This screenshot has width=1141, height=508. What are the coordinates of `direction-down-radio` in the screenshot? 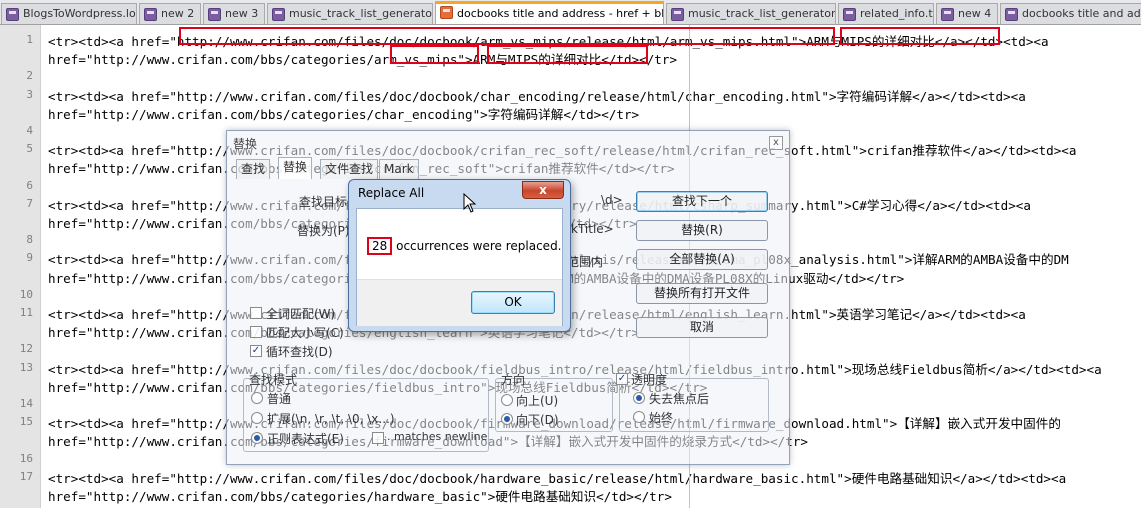 It's located at (507, 419).